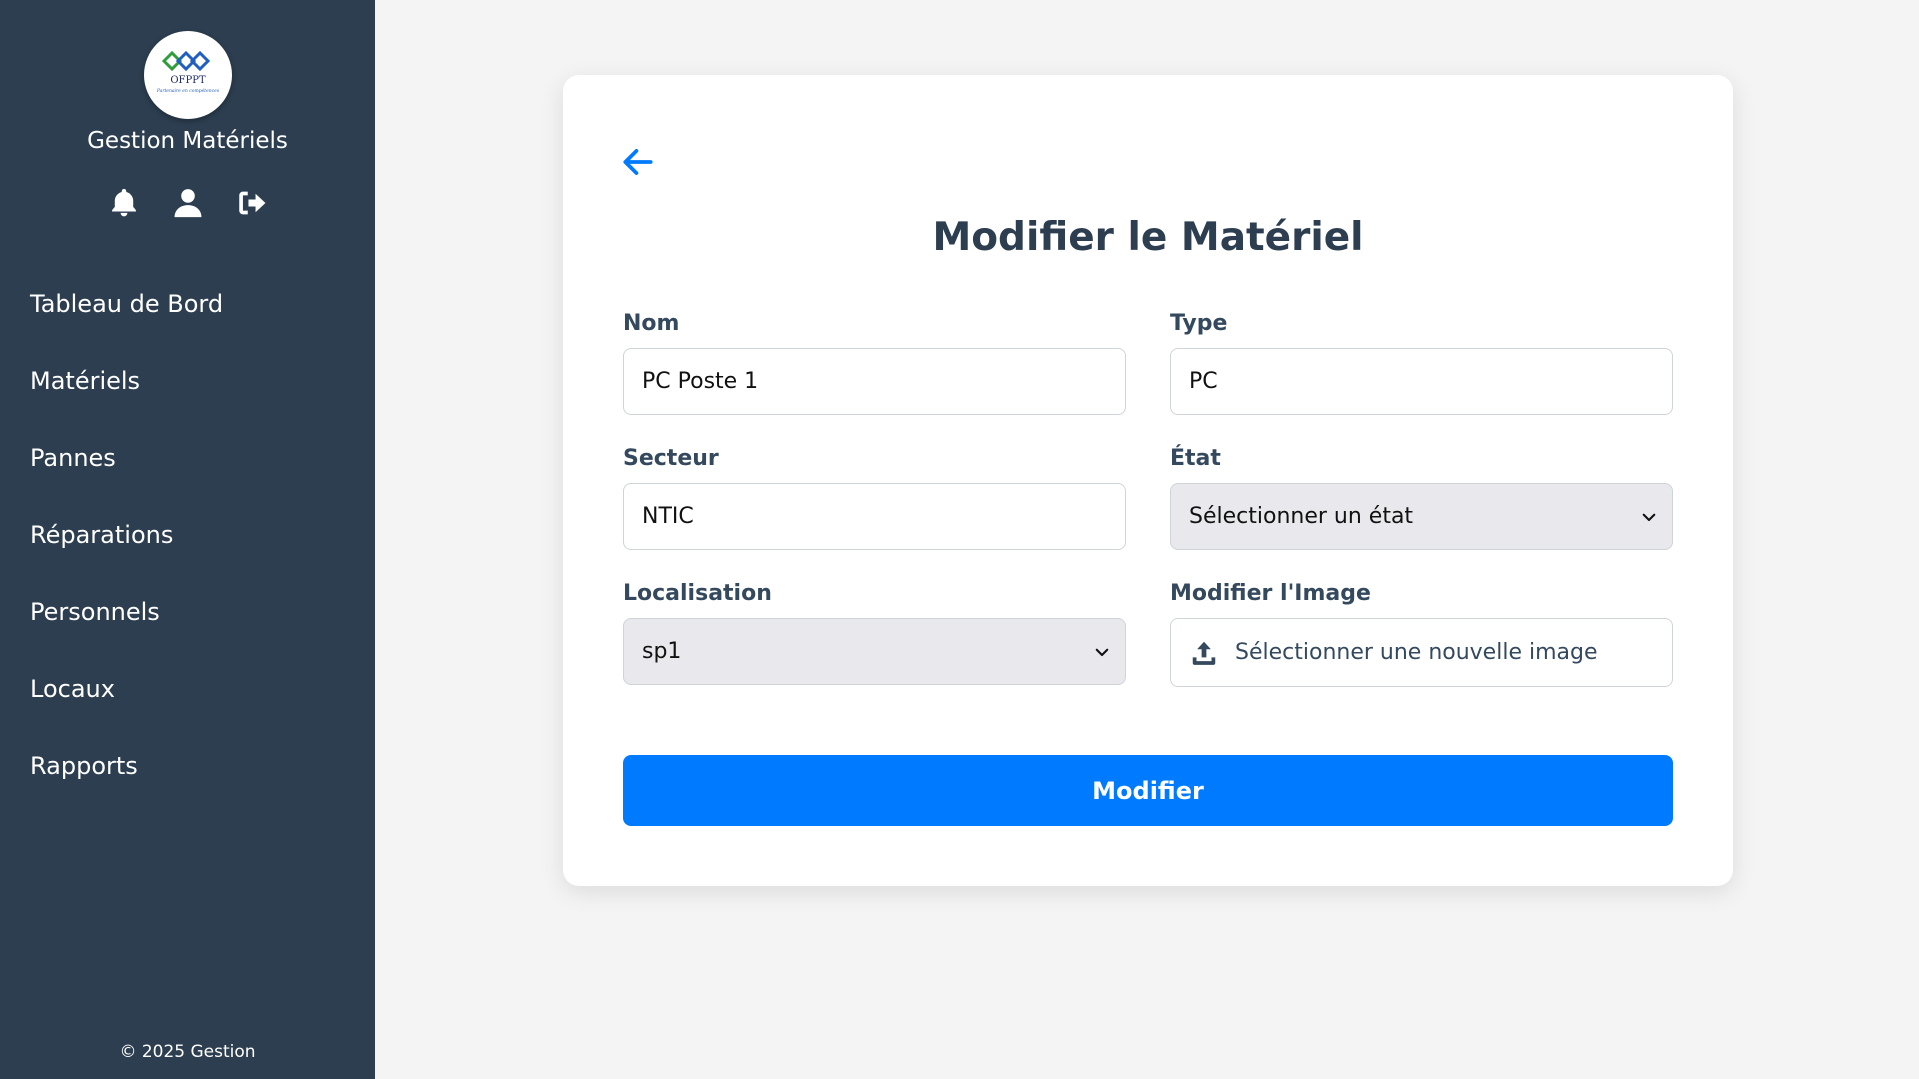 This screenshot has width=1919, height=1079. Describe the element at coordinates (188, 90) in the screenshot. I see `svg-text: Partenaire en compétences` at that location.